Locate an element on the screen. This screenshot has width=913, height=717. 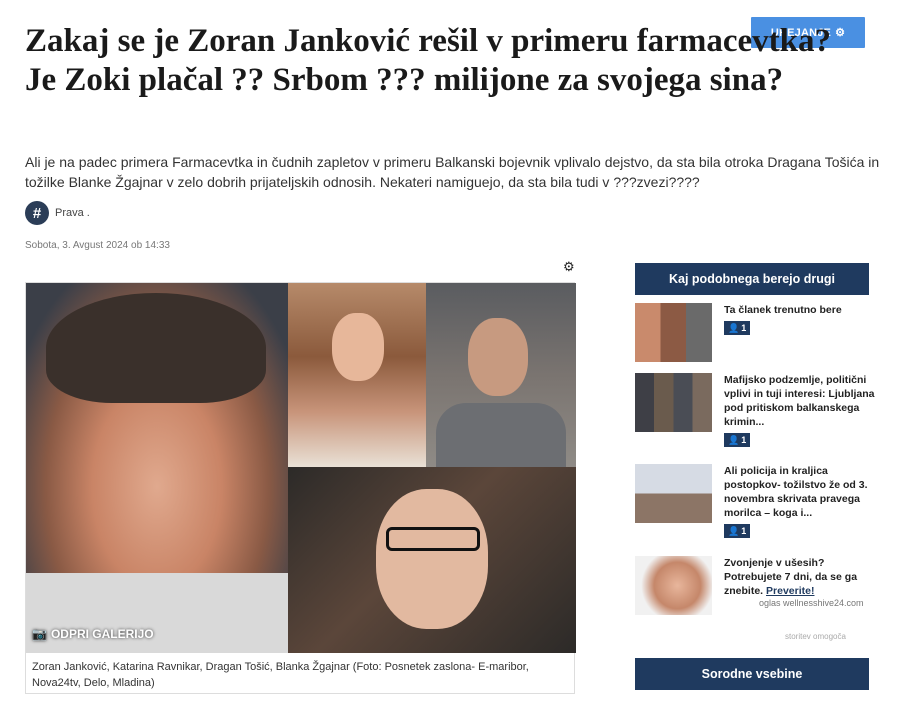
camera-icon: 📷 is located at coordinates (39, 634).